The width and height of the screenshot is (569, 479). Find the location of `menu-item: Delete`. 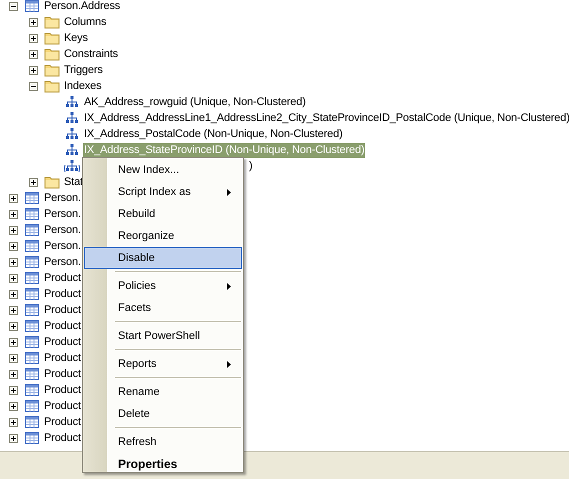

menu-item: Delete is located at coordinates (163, 414).